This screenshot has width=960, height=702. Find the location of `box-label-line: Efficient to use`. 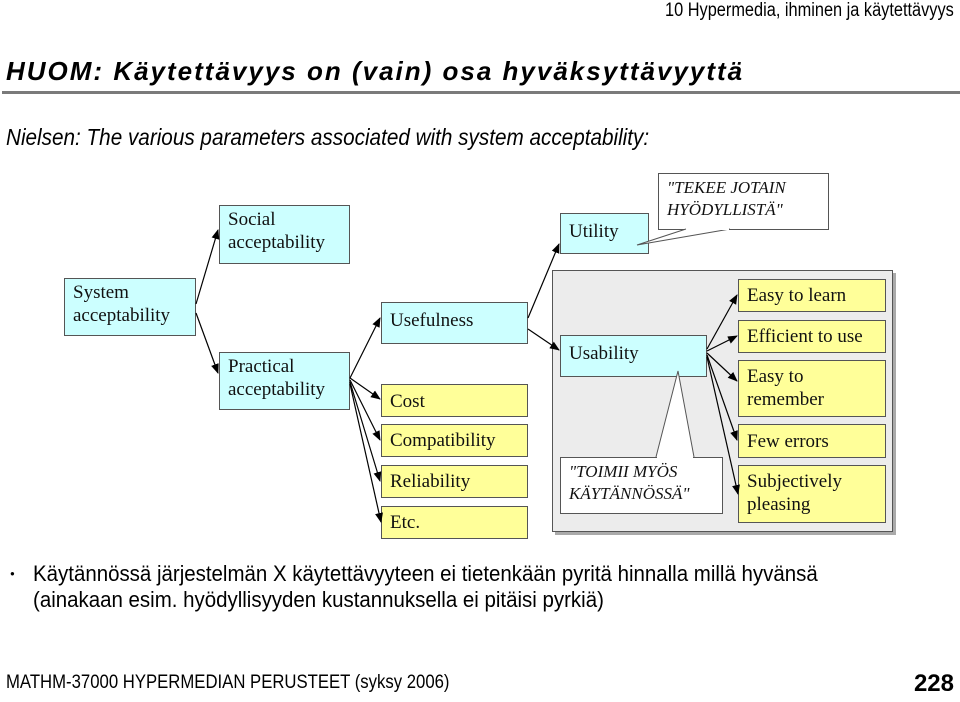

box-label-line: Efficient to use is located at coordinates (805, 336).